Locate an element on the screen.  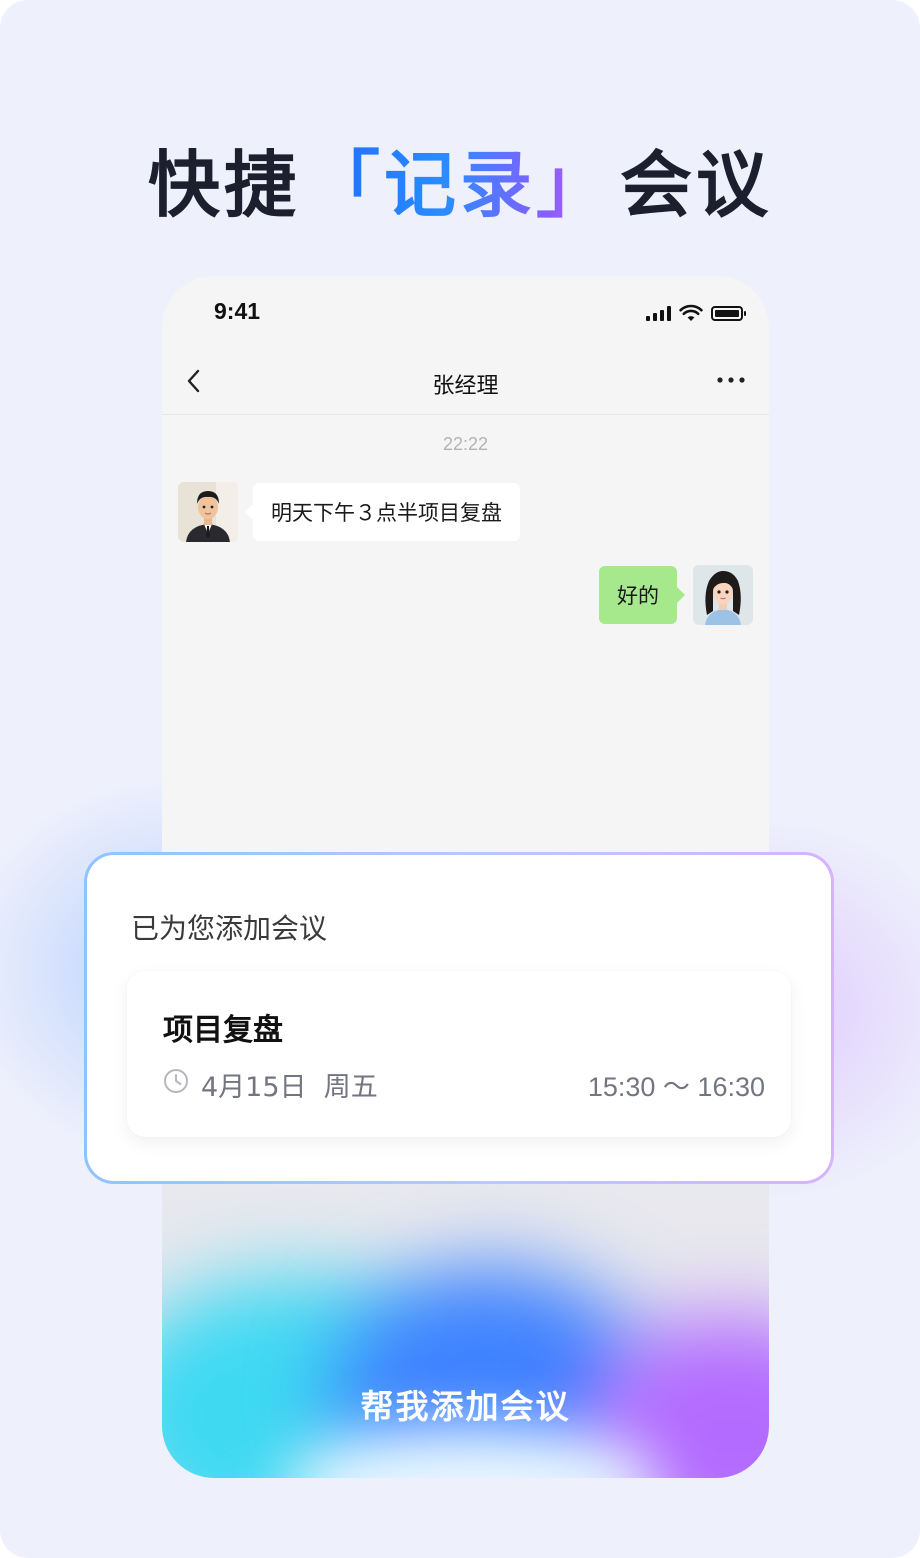
signal-icon is located at coordinates (658, 313).